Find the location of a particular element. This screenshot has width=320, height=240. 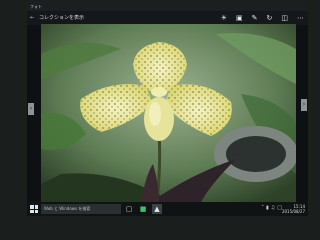

up-chevron-icon: ˄ is located at coordinates (263, 208).